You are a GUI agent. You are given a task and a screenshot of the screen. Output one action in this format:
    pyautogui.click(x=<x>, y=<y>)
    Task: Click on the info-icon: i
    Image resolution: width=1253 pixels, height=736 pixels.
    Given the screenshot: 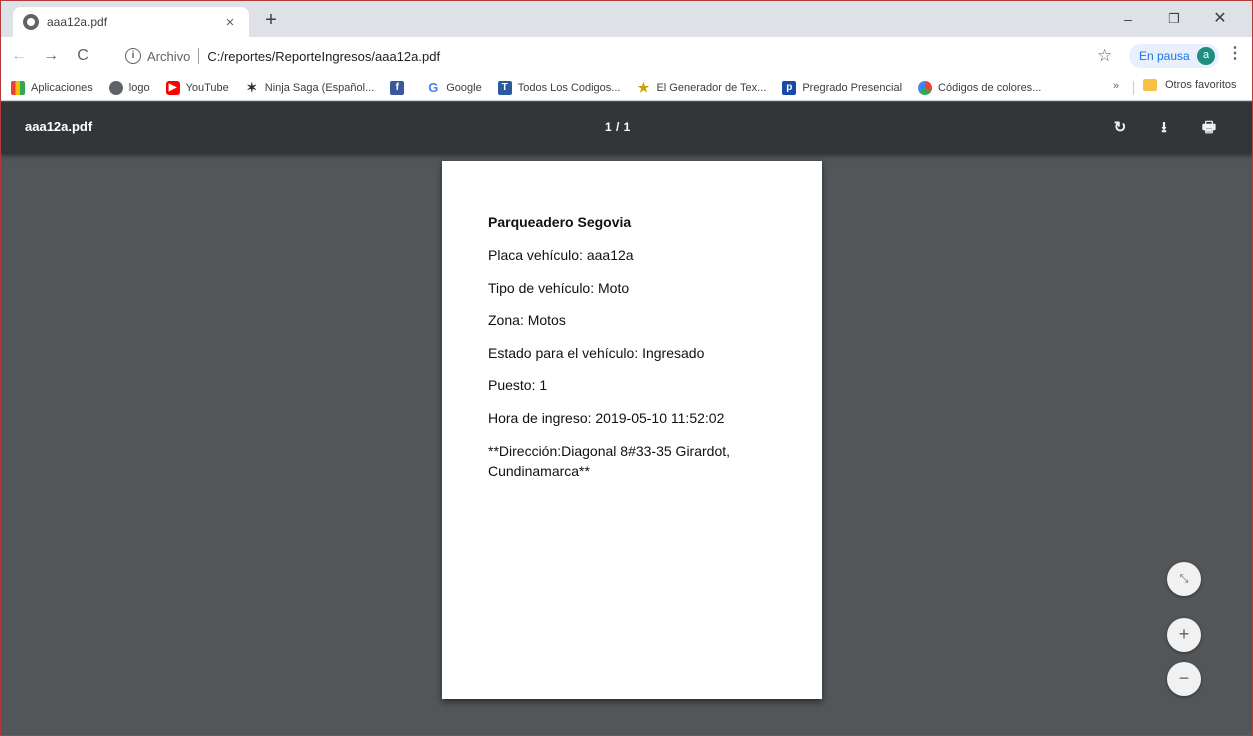 What is the action you would take?
    pyautogui.click(x=133, y=56)
    